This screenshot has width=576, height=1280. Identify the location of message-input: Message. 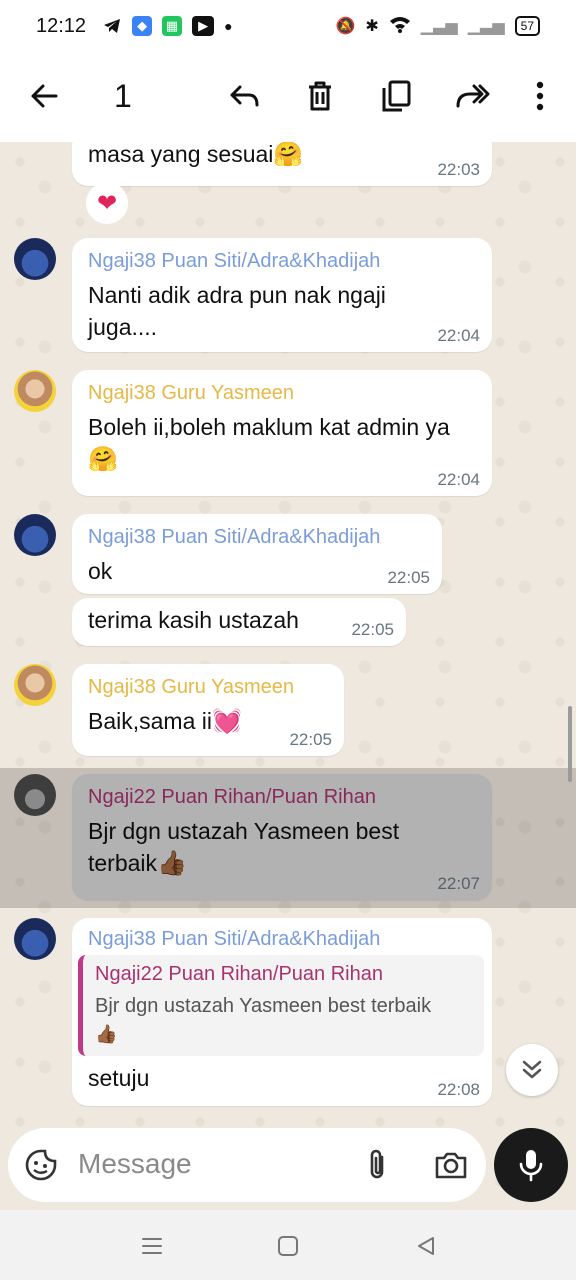
(135, 1164).